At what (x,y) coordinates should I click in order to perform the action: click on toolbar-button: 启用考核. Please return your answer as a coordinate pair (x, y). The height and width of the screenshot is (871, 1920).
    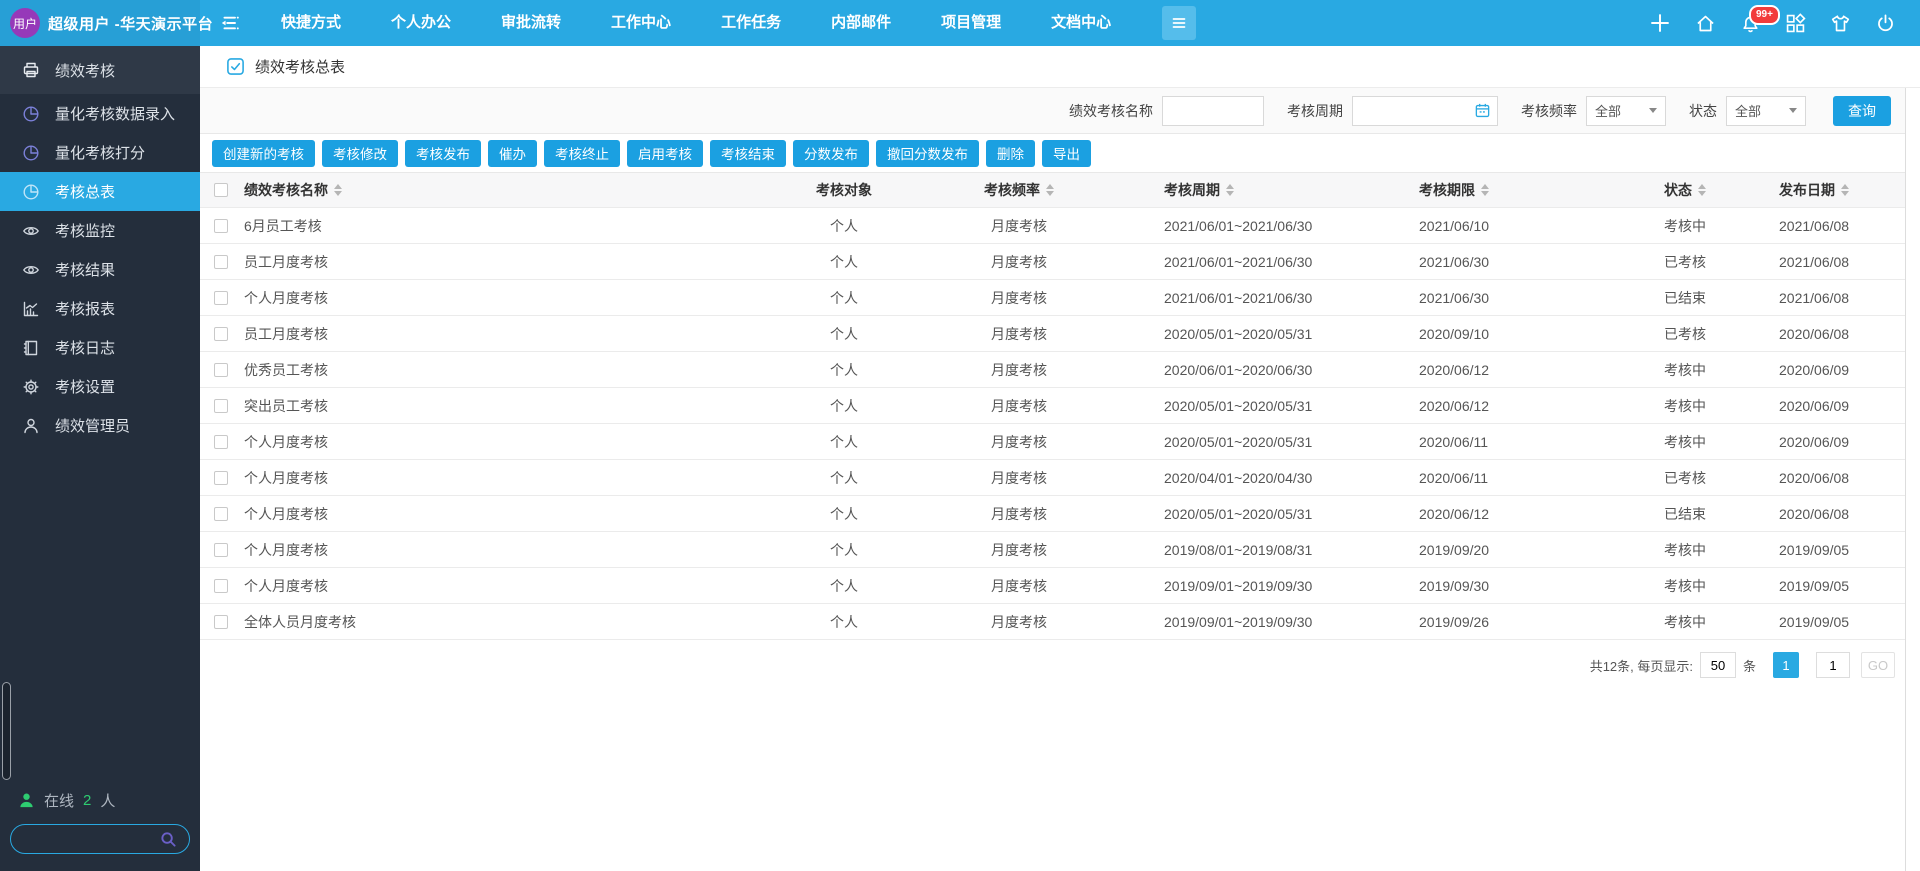
    Looking at the image, I should click on (665, 153).